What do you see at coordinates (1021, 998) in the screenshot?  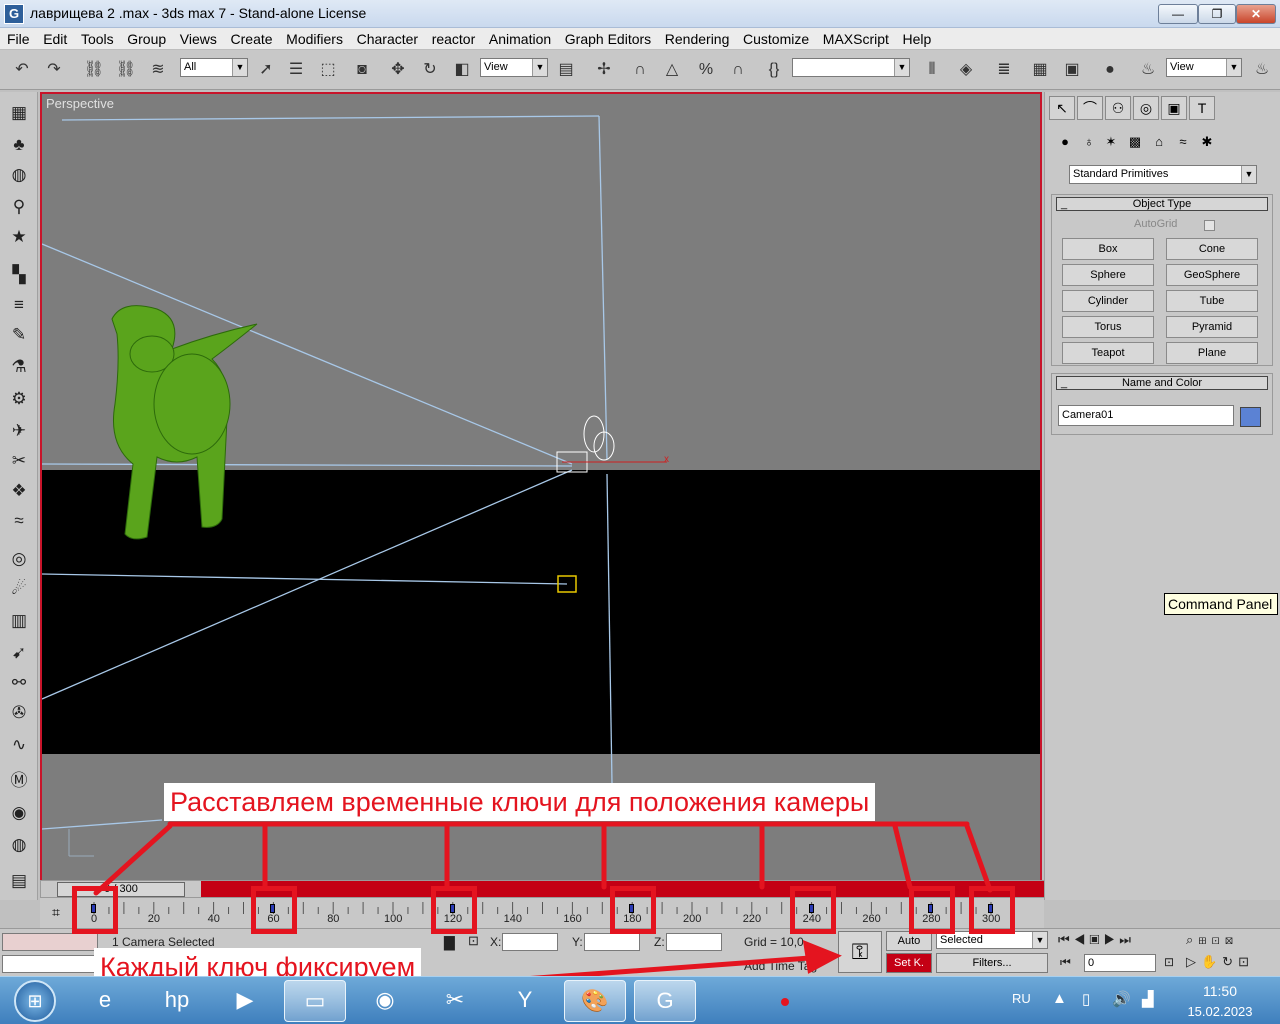 I see `language-indicator: RU` at bounding box center [1021, 998].